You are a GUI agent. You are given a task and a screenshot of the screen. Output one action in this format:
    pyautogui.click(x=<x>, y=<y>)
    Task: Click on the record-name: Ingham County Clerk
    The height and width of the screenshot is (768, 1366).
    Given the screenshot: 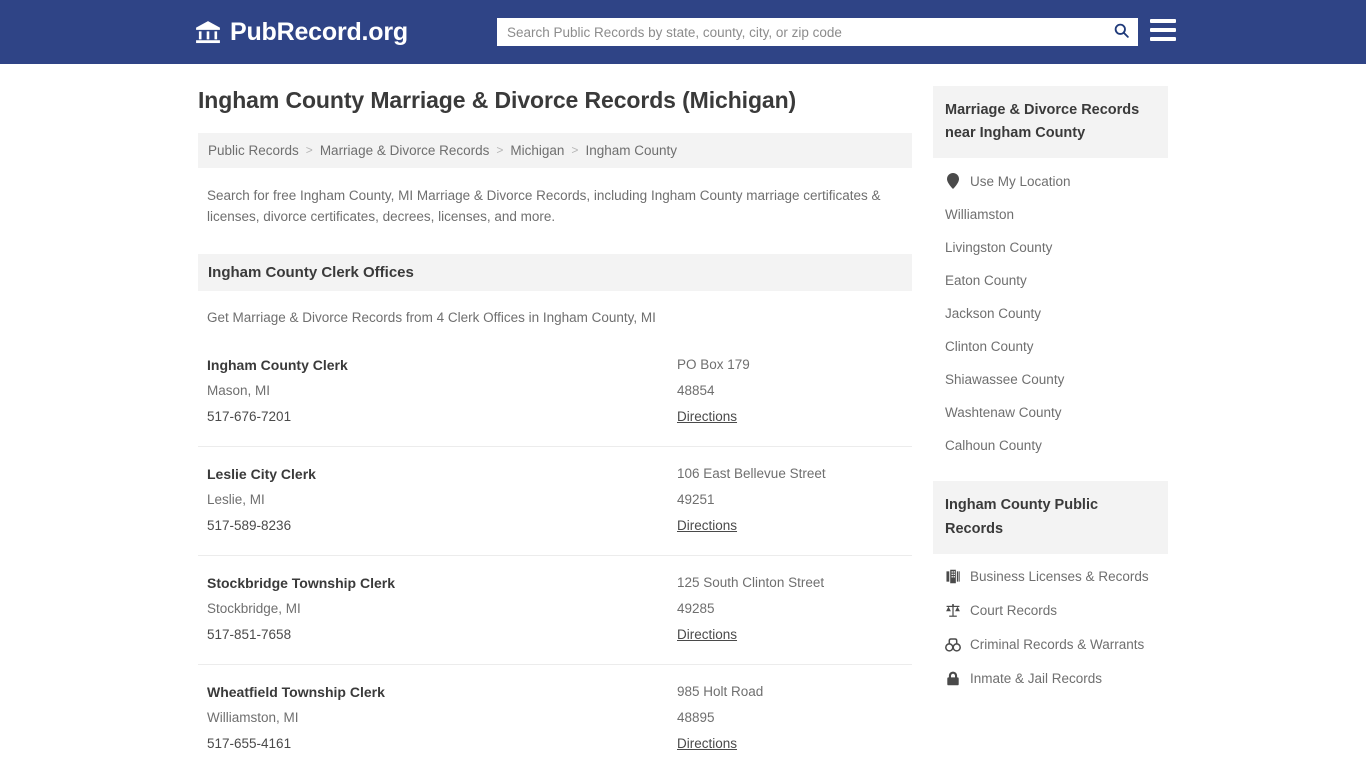 What is the action you would take?
    pyautogui.click(x=277, y=364)
    